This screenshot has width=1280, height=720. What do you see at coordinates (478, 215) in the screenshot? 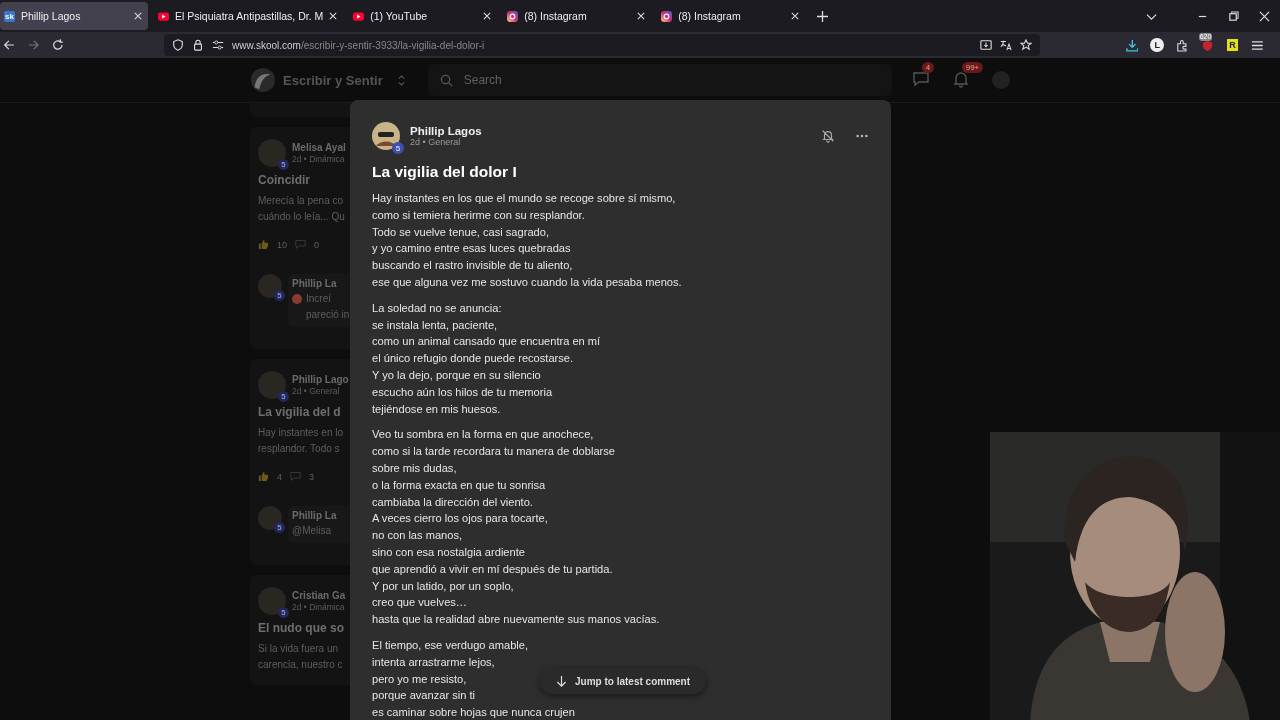
I see `poem-line: como si temiera herirme con su resplandor.` at bounding box center [478, 215].